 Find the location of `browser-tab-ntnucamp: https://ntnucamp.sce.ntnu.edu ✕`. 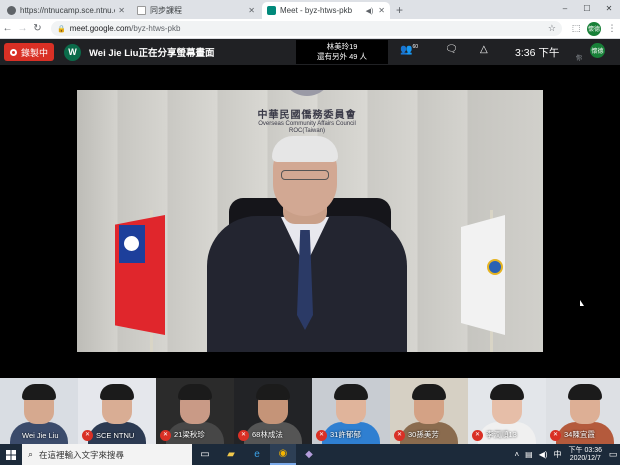

browser-tab-ntnucamp: https://ntnucamp.sce.ntnu.edu ✕ is located at coordinates (66, 10).